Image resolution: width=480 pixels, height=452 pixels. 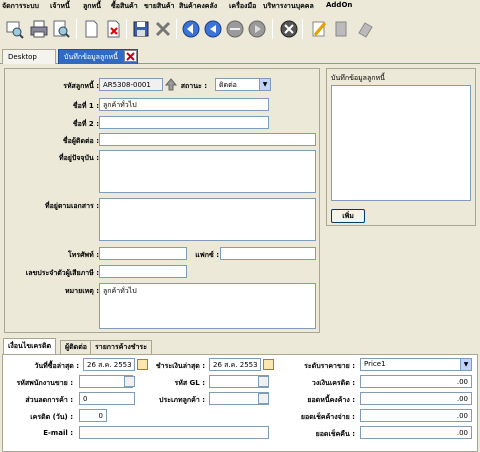 I want to click on menu-tools: เครื่องมือ, so click(x=242, y=6).